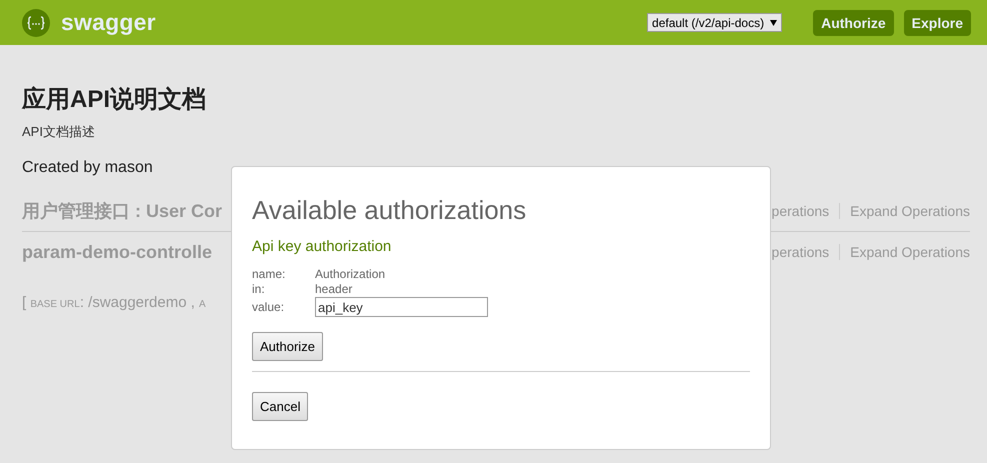 The height and width of the screenshot is (463, 987). What do you see at coordinates (322, 246) in the screenshot?
I see `section-title: Api key authorization` at bounding box center [322, 246].